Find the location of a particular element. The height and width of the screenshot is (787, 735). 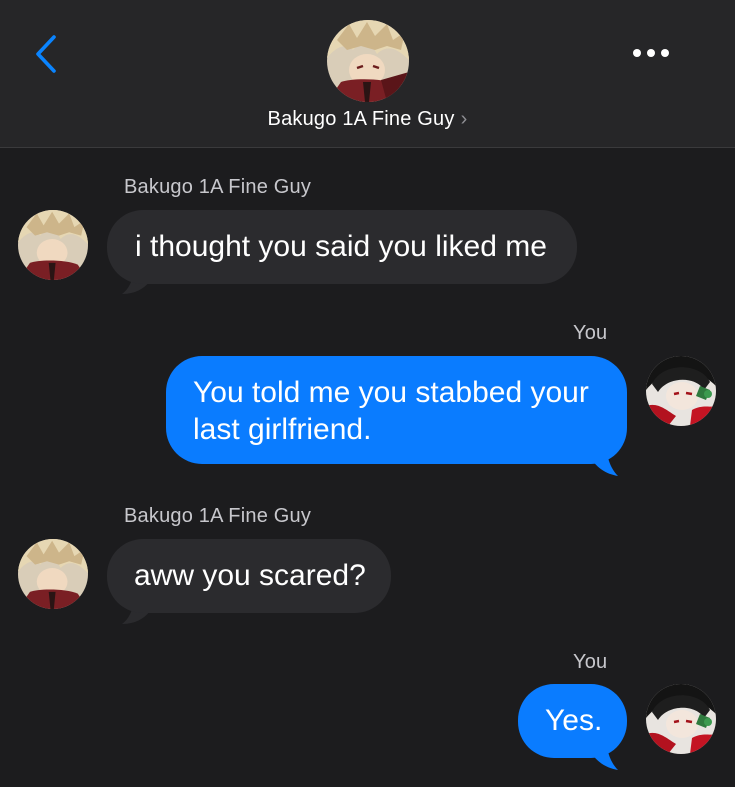

message-text: Yes. is located at coordinates (574, 720).